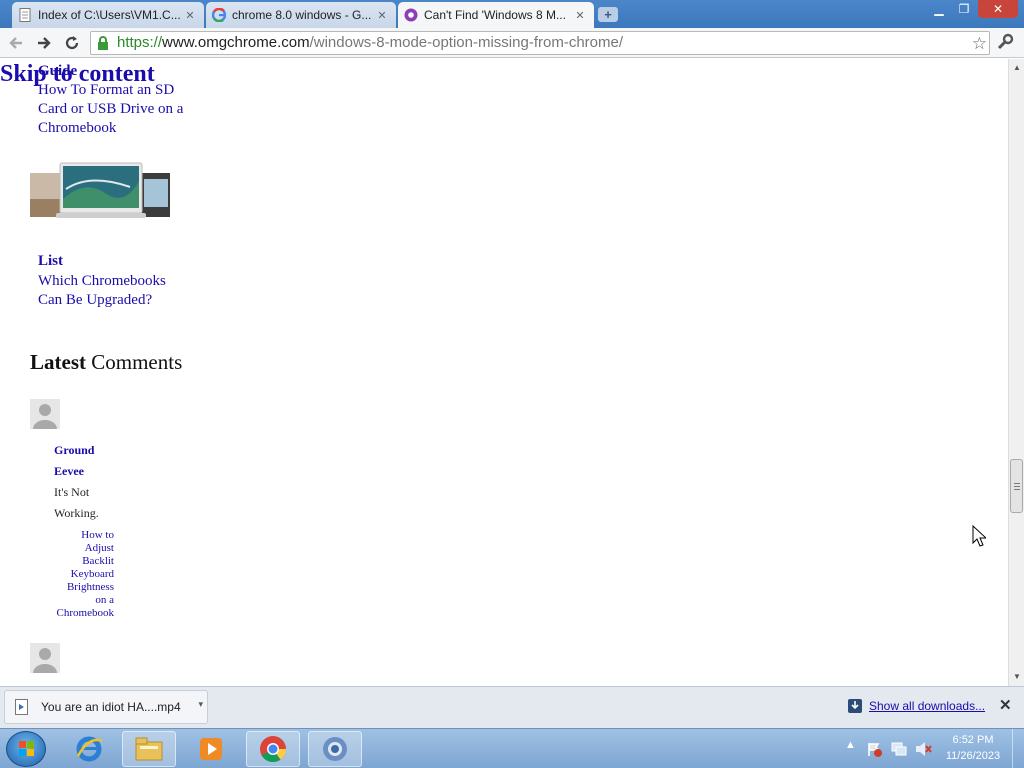  Describe the element at coordinates (979, 536) in the screenshot. I see `mouse-cursor-icon` at that location.